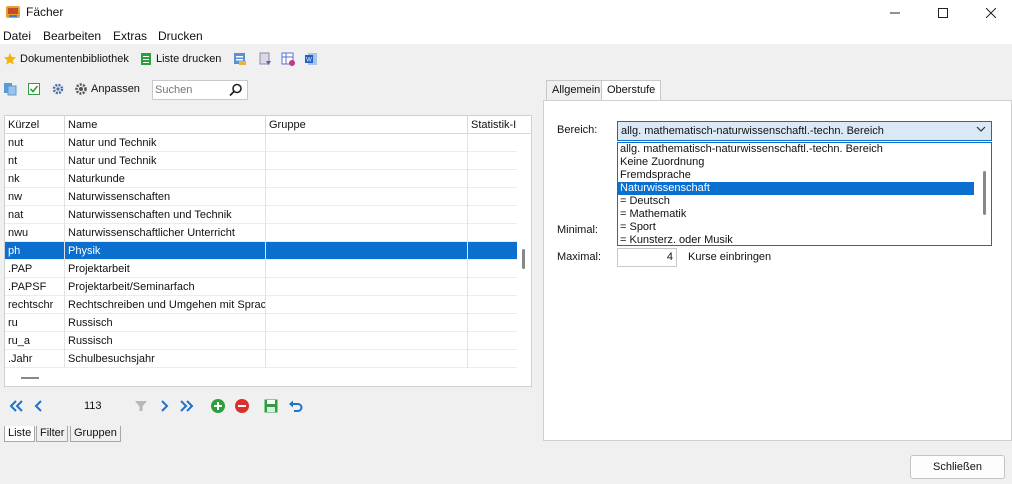  Describe the element at coordinates (577, 130) in the screenshot. I see `bereich-label: Bereich:` at that location.